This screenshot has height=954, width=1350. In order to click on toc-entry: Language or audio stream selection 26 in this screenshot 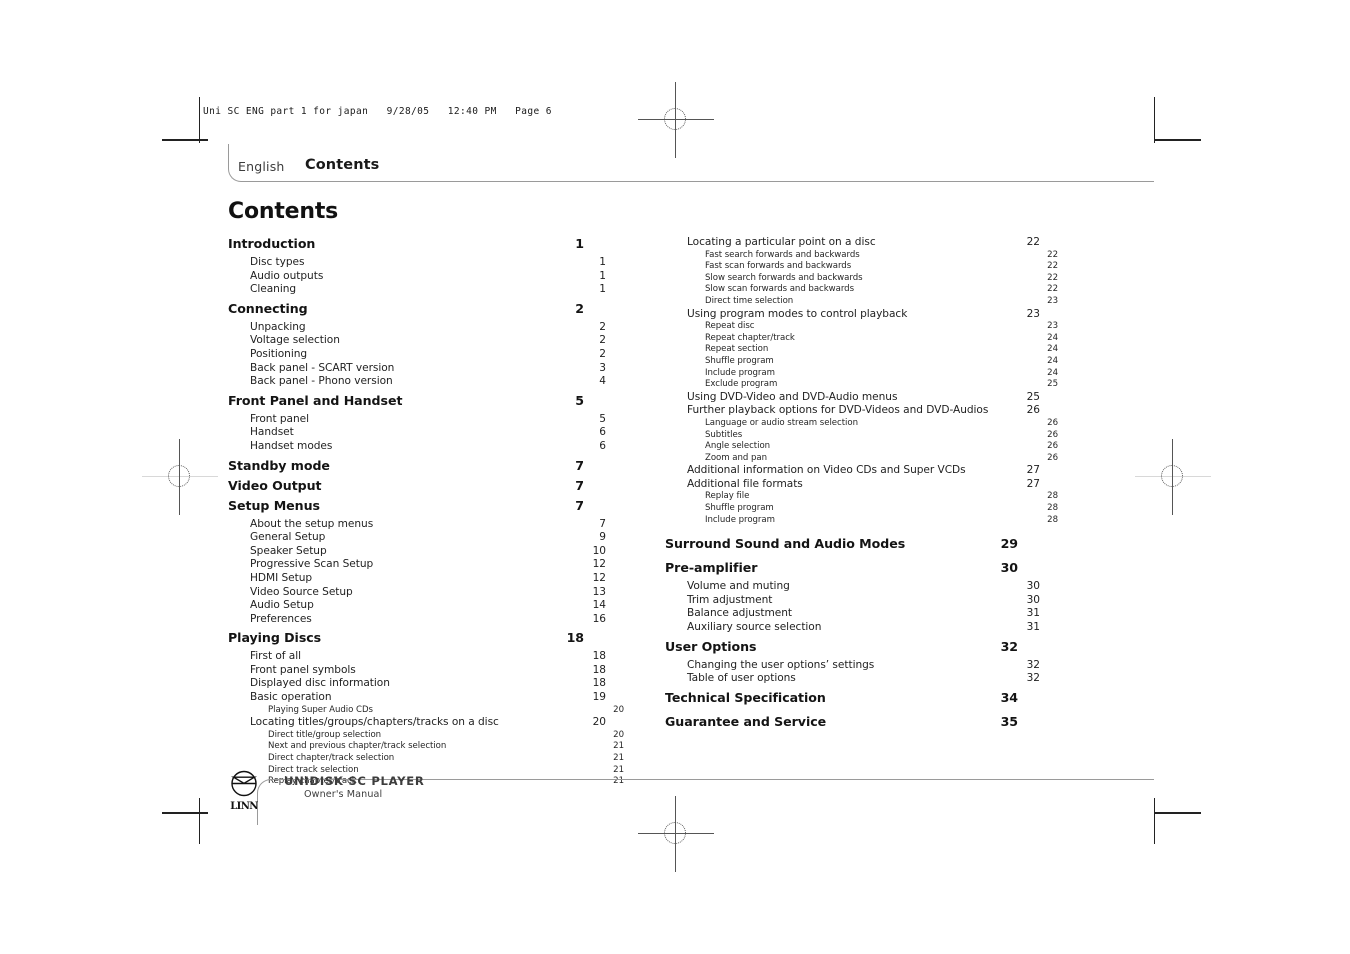, I will do `click(861, 424)`.